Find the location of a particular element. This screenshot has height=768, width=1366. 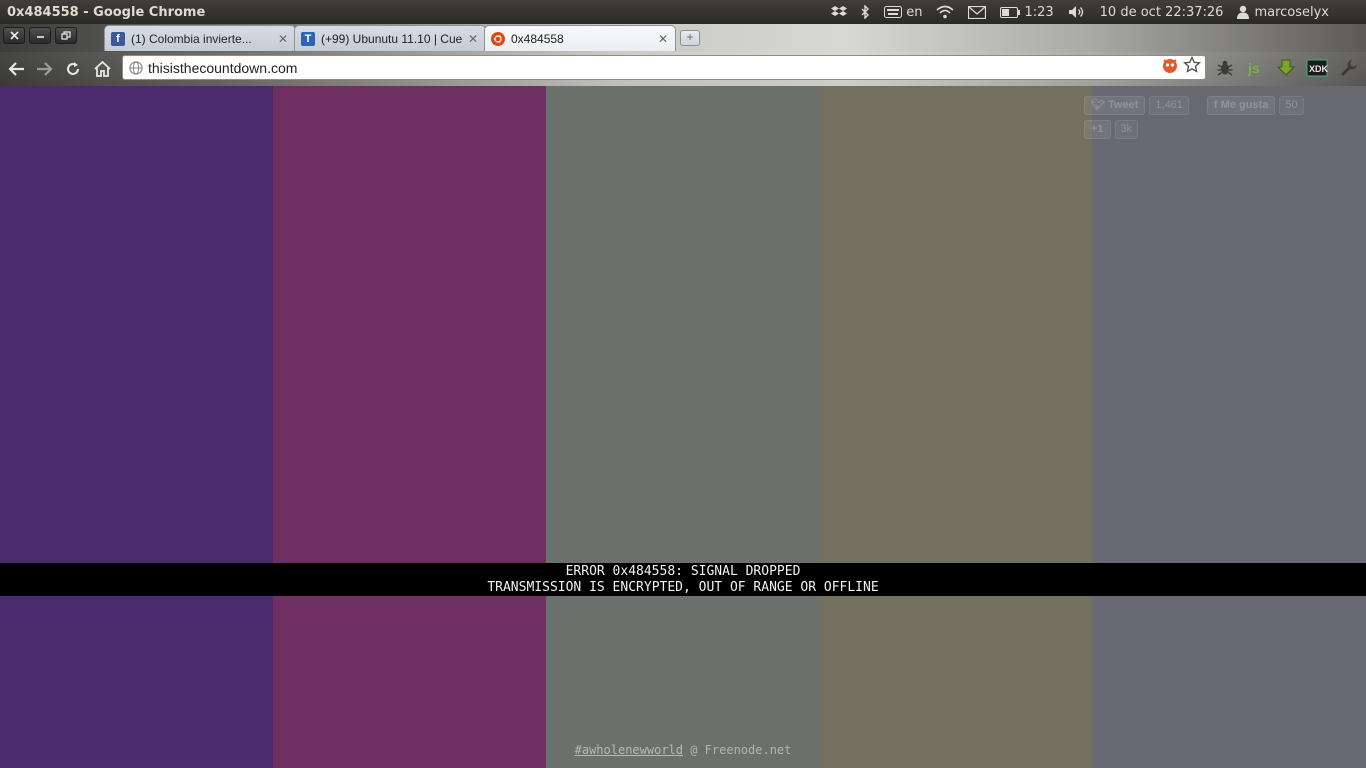

minimize-window-button is located at coordinates (40, 35).